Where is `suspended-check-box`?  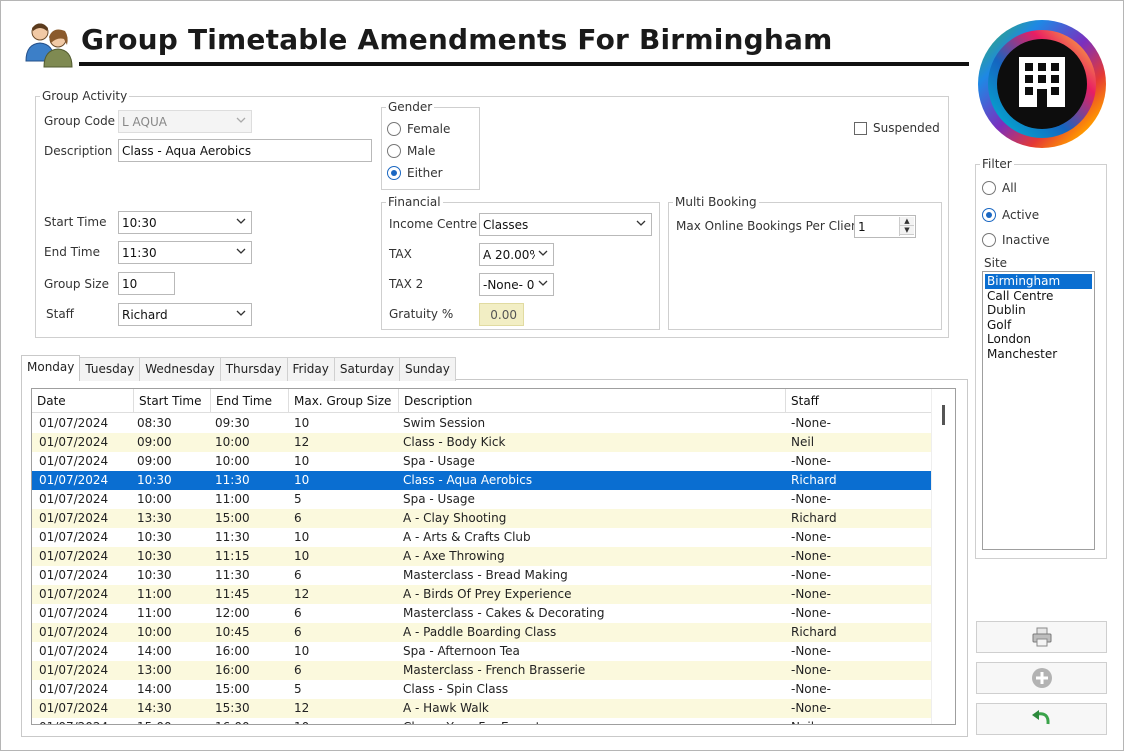
suspended-check-box is located at coordinates (860, 128).